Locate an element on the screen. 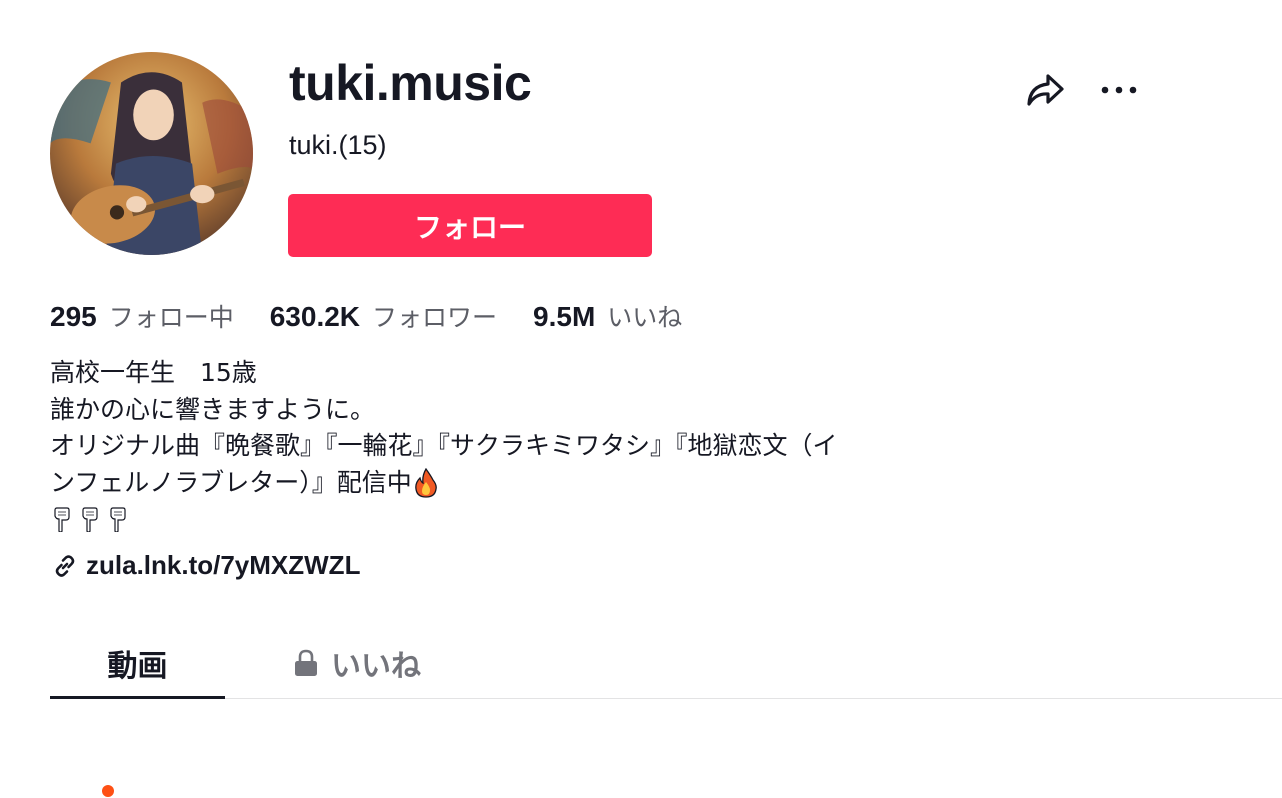 This screenshot has width=1282, height=798. bio-line: オリジナル曲『晩餐歌』『一輪花』『サクラキミワタシ』『地獄恋文（イ is located at coordinates (444, 445).